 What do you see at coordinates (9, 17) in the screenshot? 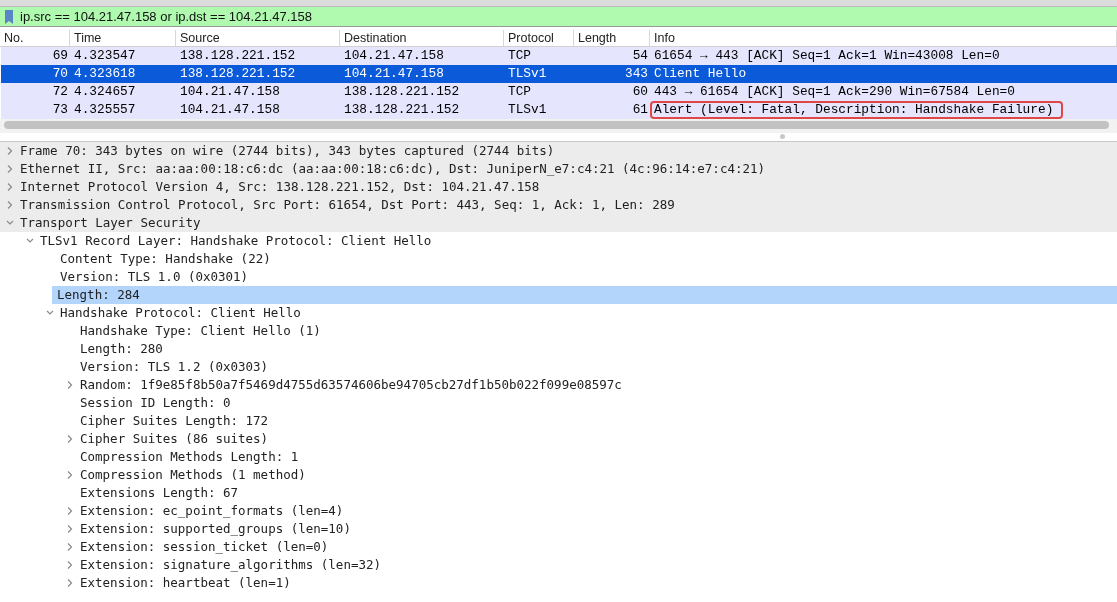
I see `bookmark-icon` at bounding box center [9, 17].